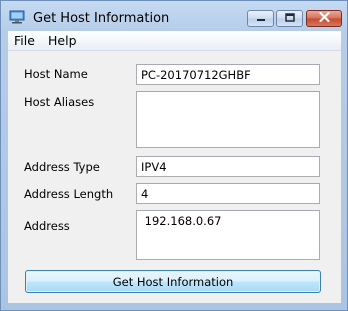 Image resolution: width=348 pixels, height=311 pixels. I want to click on close-button, so click(324, 18).